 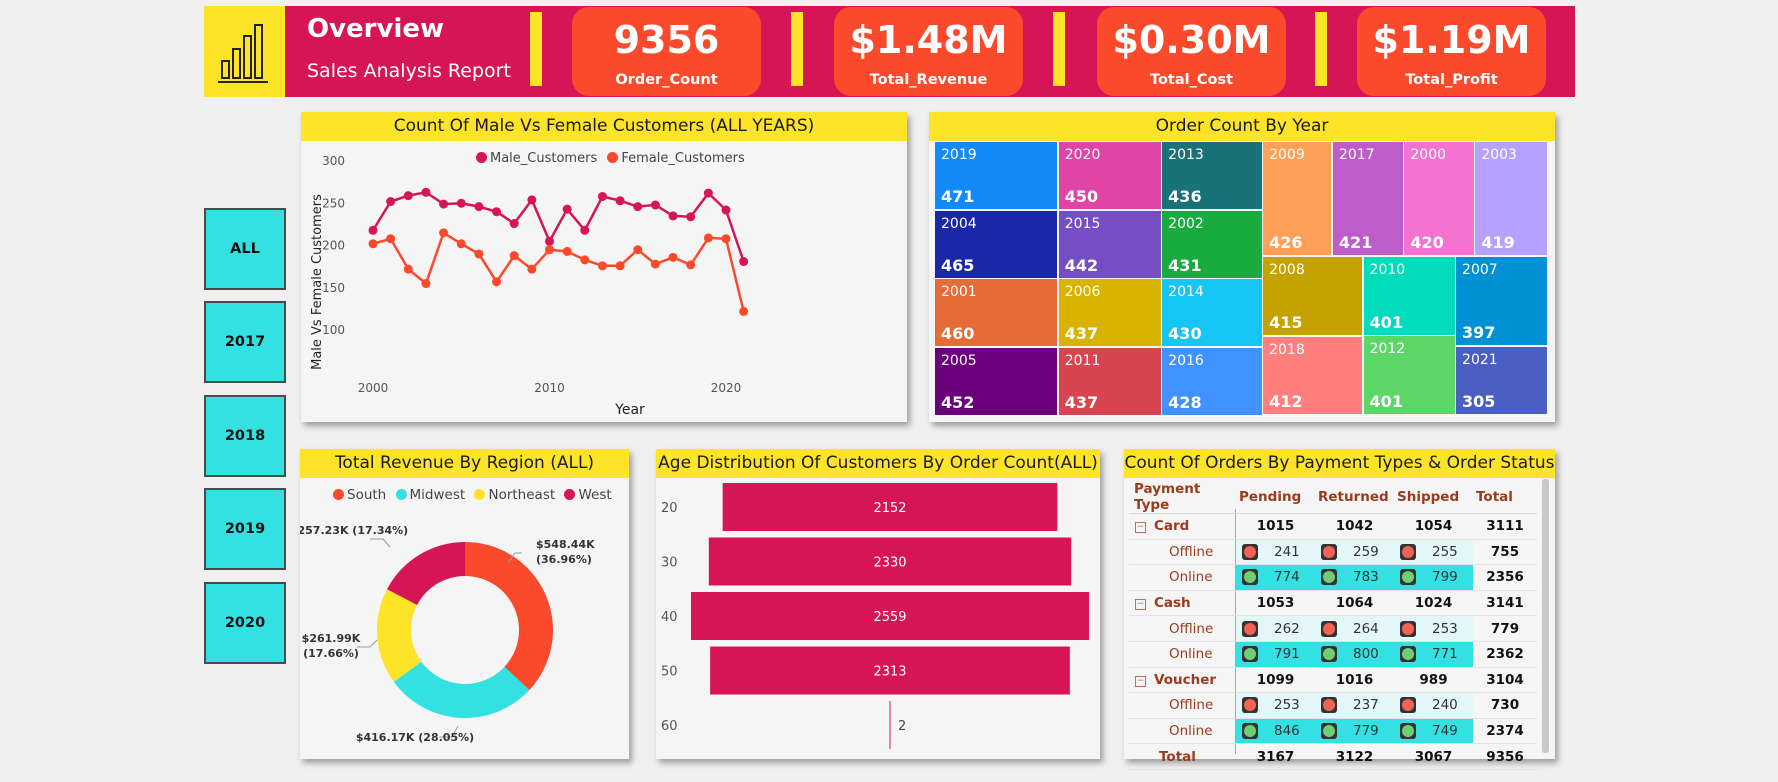 I want to click on group-label-cell: − Voucher, so click(x=1182, y=680).